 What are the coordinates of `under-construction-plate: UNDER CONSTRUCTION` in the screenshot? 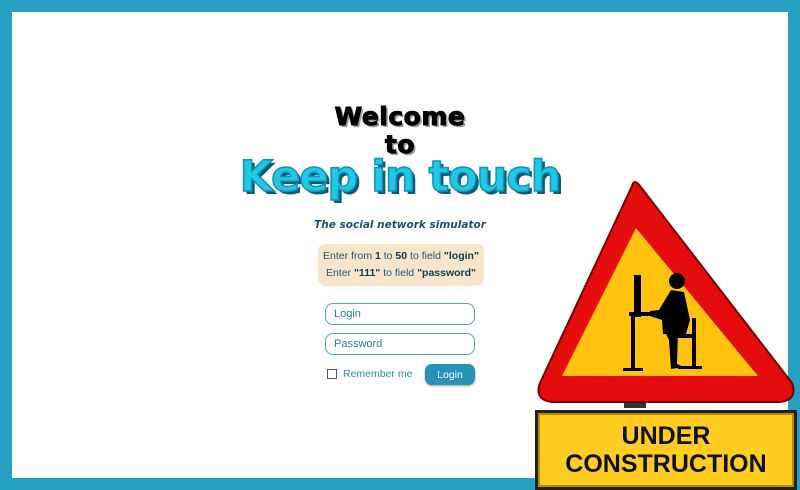 It's located at (666, 450).